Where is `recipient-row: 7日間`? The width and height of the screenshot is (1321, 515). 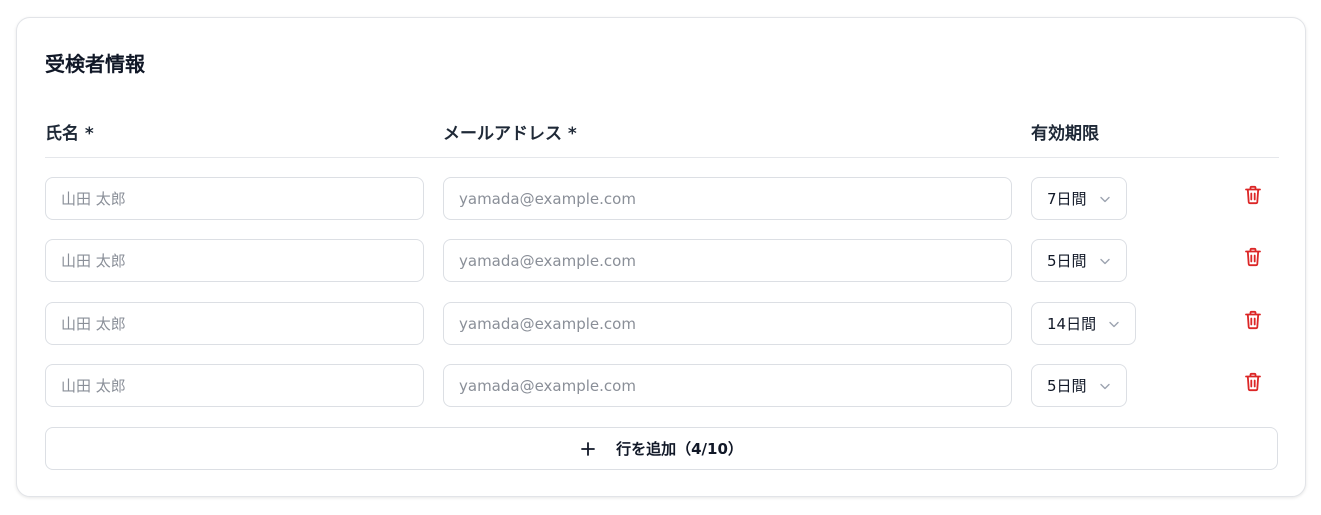 recipient-row: 7日間 is located at coordinates (661, 199).